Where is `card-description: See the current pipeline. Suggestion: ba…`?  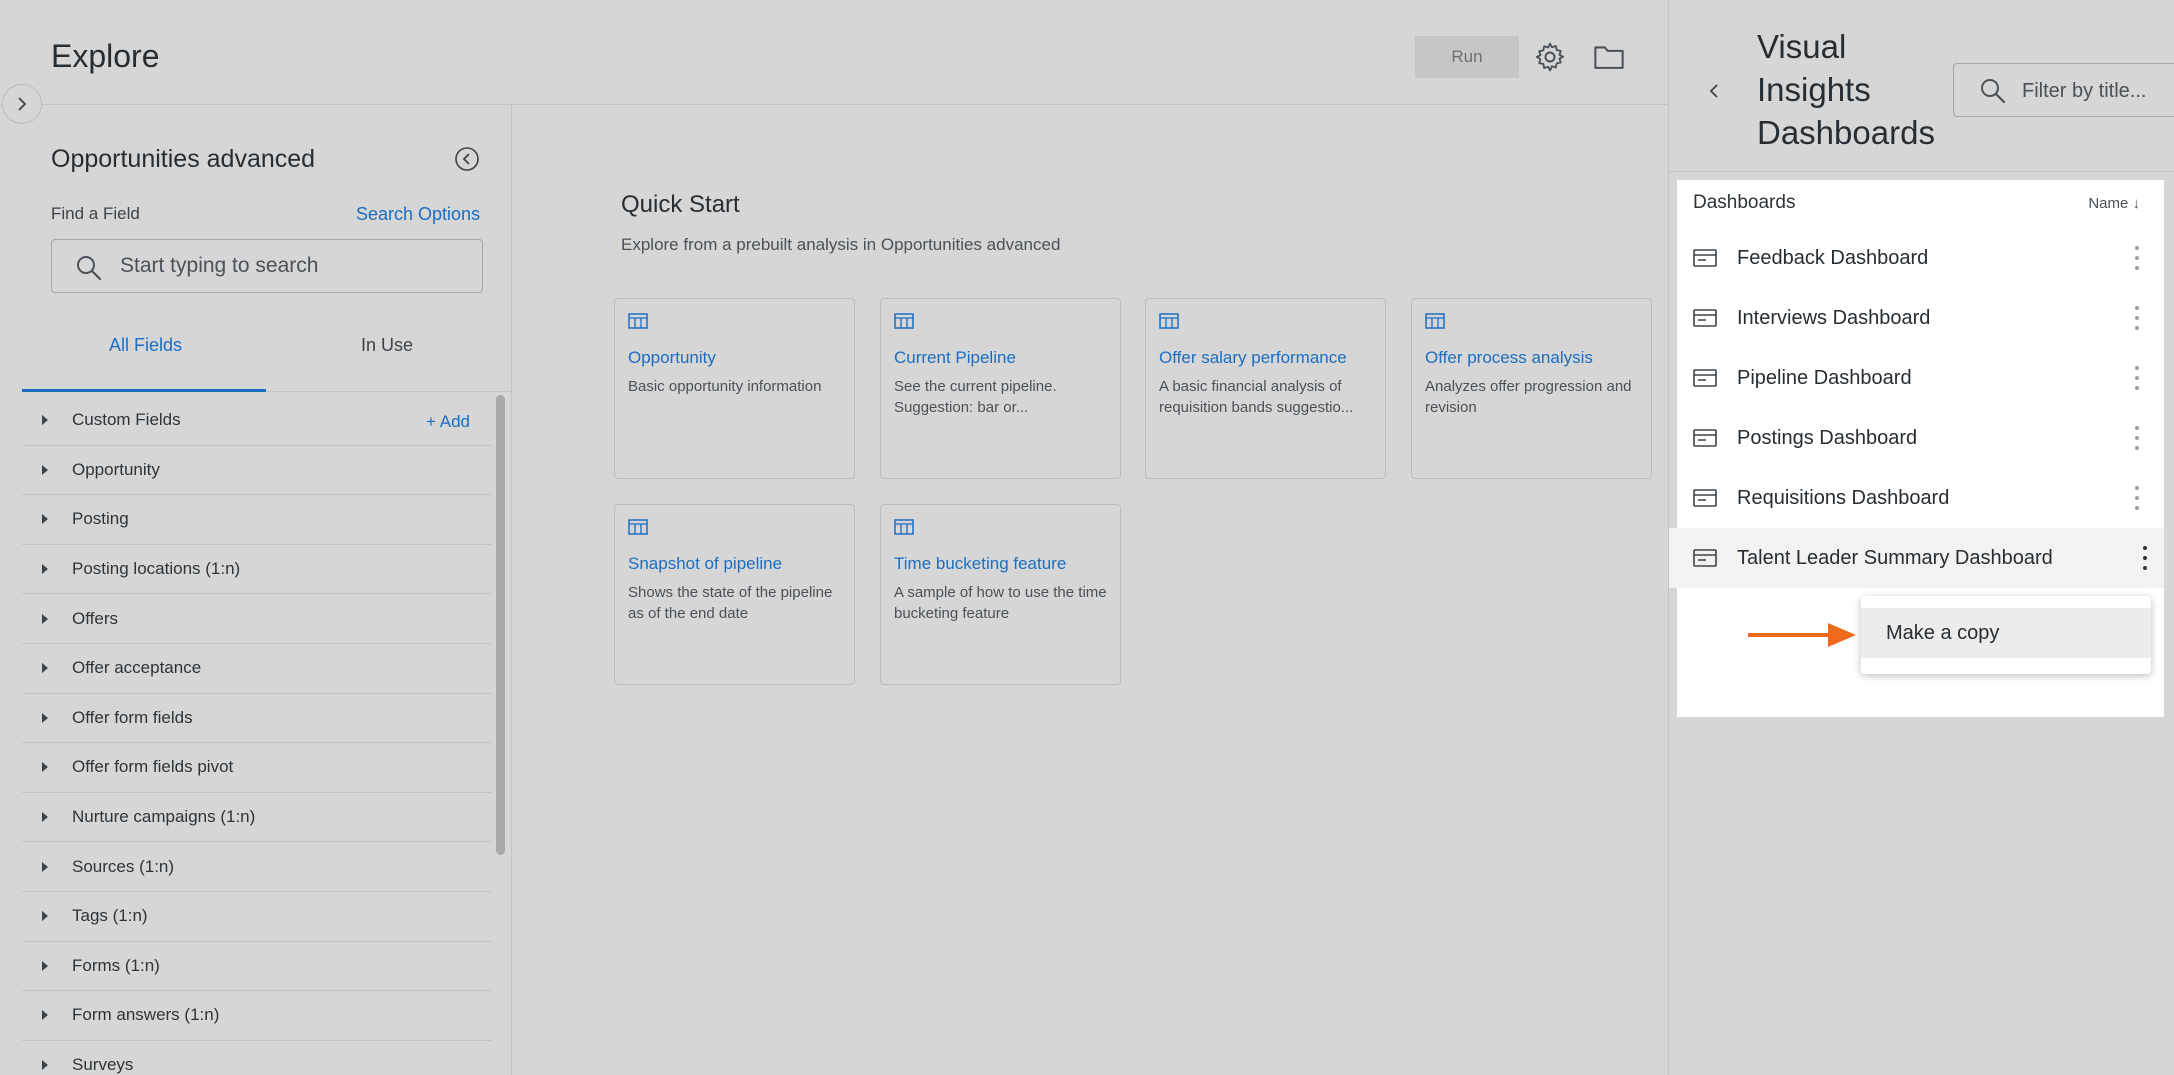 card-description: See the current pipeline. Suggestion: ba… is located at coordinates (975, 397).